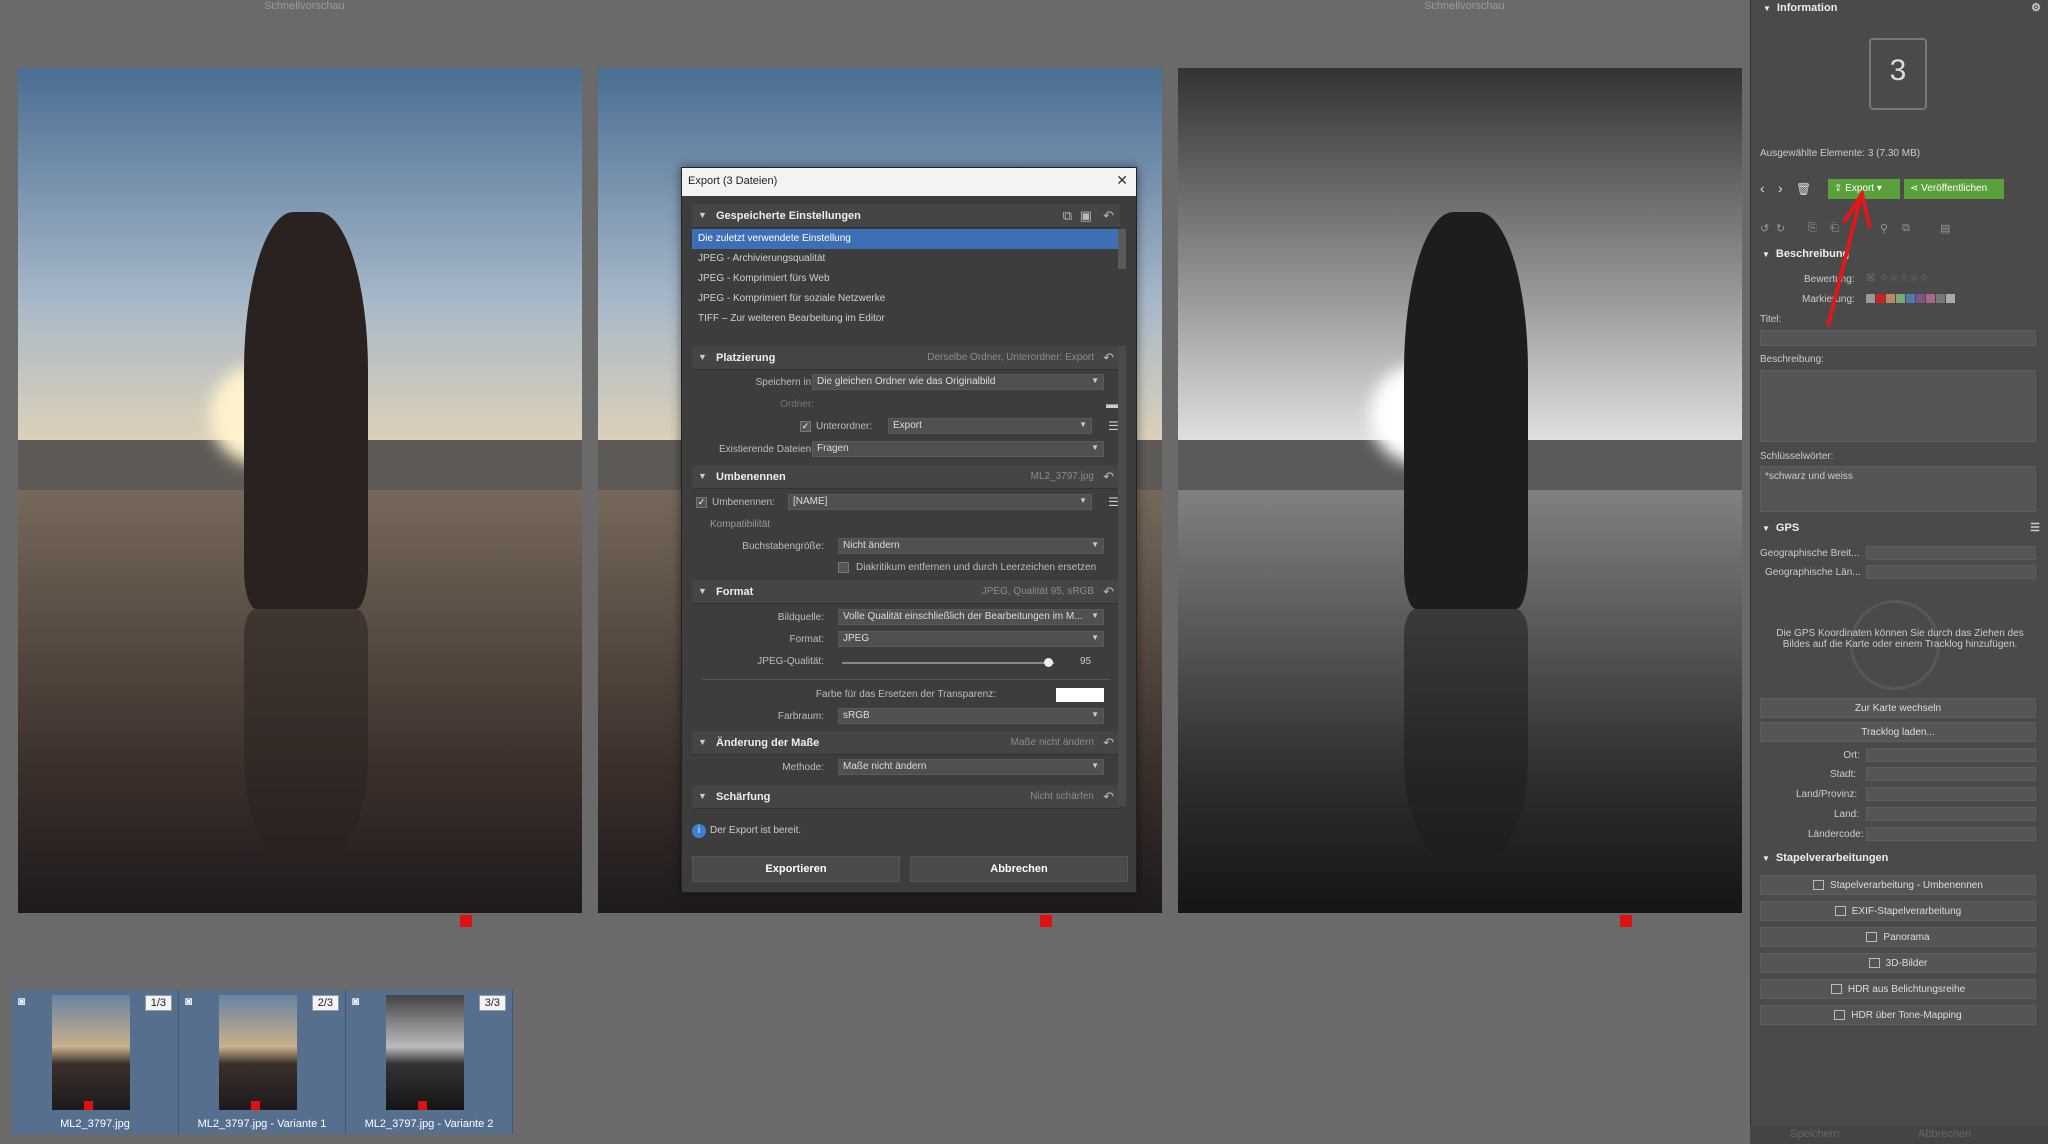  What do you see at coordinates (733, 181) in the screenshot?
I see `dialog-title: Export (3 Dateien)` at bounding box center [733, 181].